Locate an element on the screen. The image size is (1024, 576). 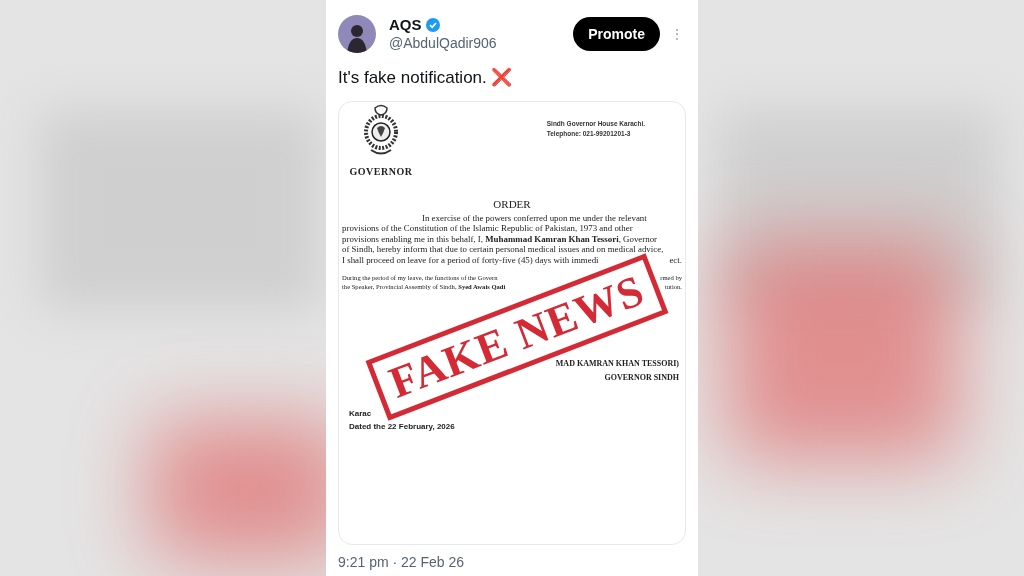
document-text-line: of Sindh, hereby inform that due to certain personal medical issues and on medical advice, is located at coordinates (503, 249).